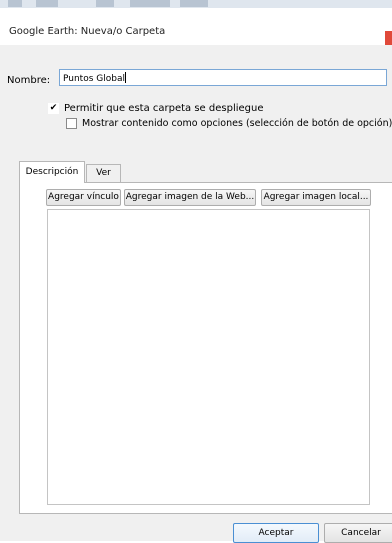 The width and height of the screenshot is (392, 543). Describe the element at coordinates (83, 197) in the screenshot. I see `add-link-button: Agregar vínculo` at that location.